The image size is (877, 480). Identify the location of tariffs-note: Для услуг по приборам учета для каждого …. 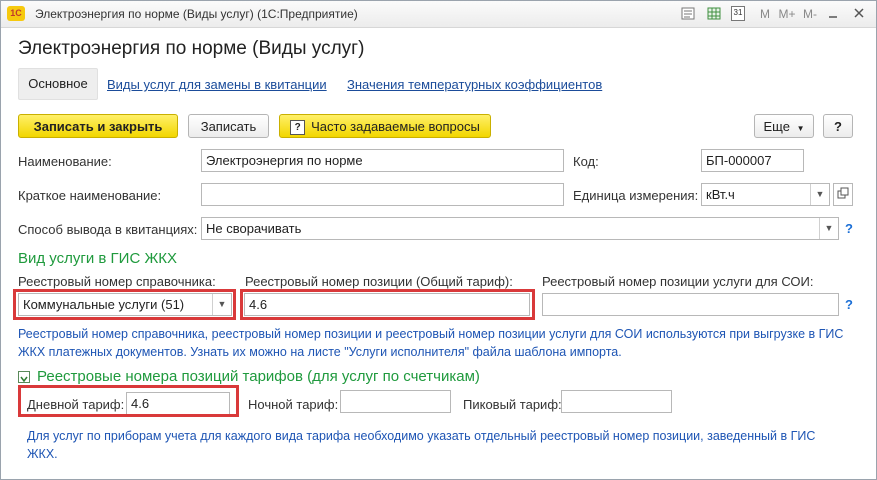
(421, 445).